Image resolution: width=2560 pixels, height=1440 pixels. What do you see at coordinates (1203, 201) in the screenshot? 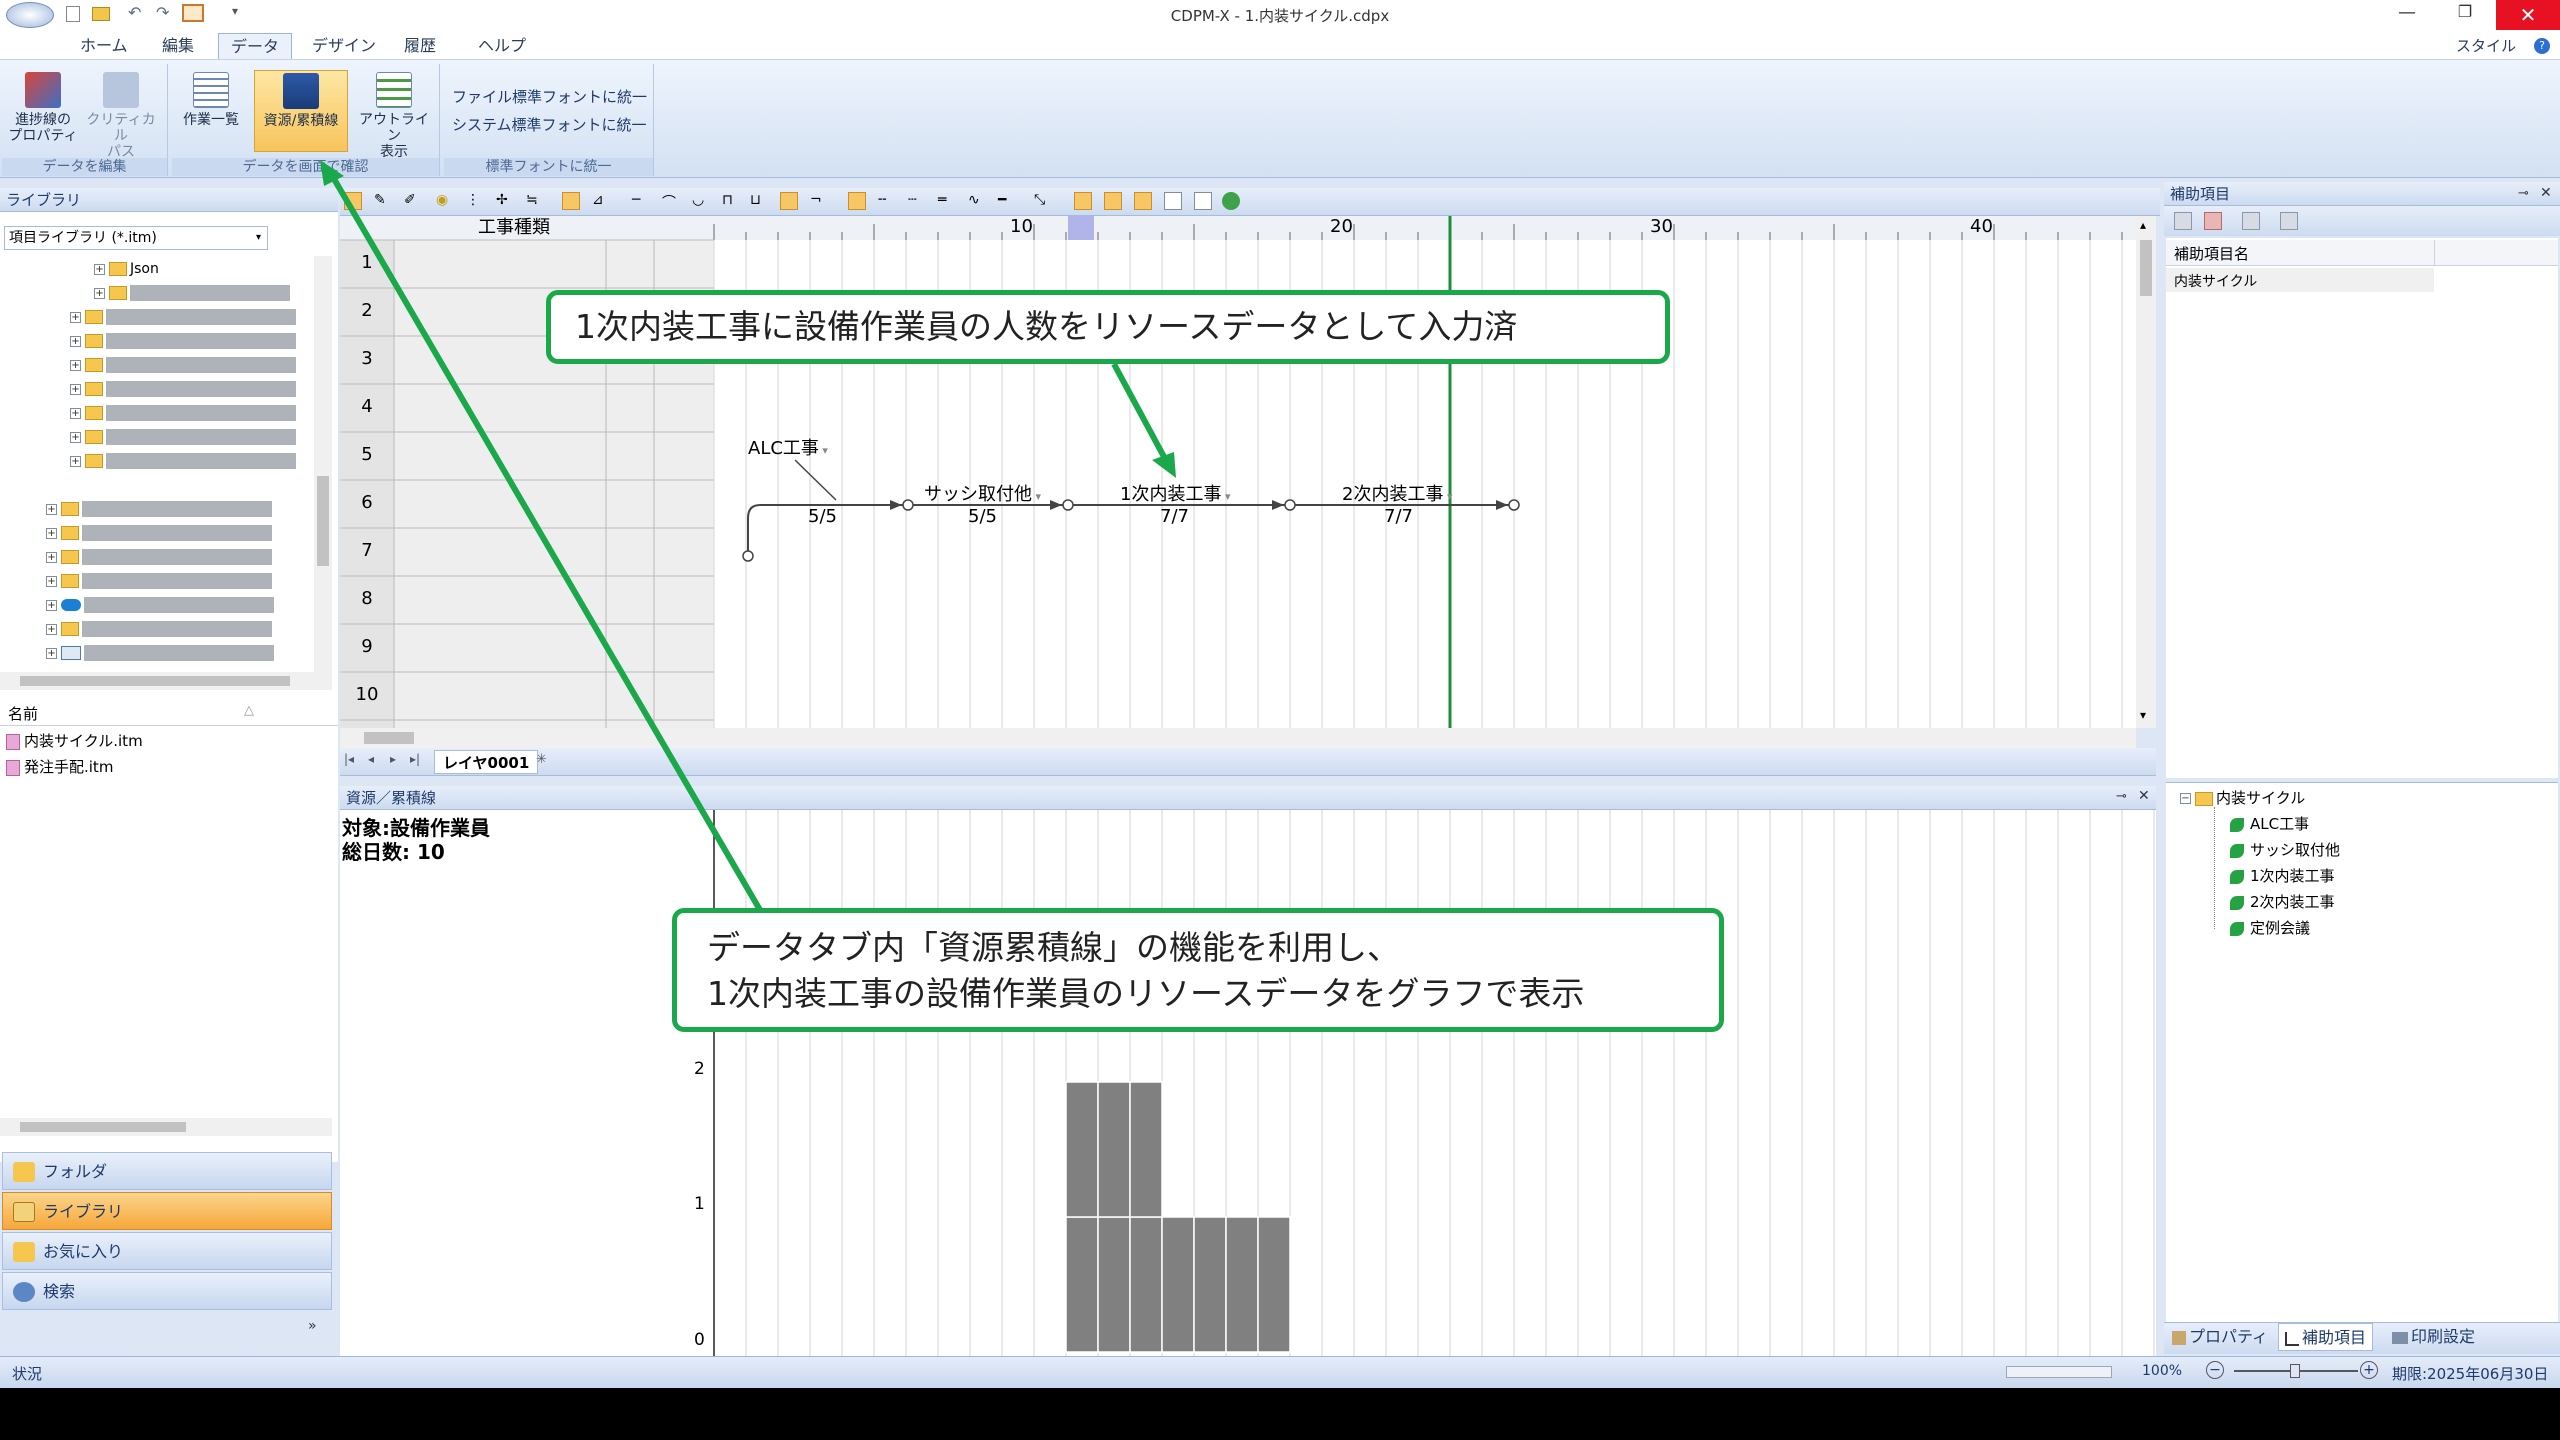
I see `calendar-tool-icon` at bounding box center [1203, 201].